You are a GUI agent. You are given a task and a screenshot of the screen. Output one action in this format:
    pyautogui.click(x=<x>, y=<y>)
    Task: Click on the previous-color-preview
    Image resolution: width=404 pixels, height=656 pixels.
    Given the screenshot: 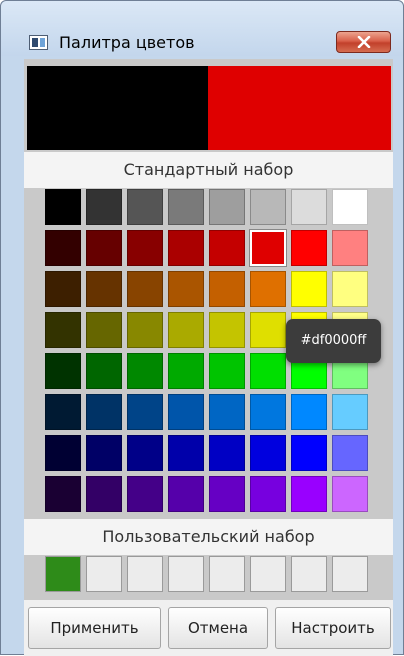 What is the action you would take?
    pyautogui.click(x=117, y=108)
    